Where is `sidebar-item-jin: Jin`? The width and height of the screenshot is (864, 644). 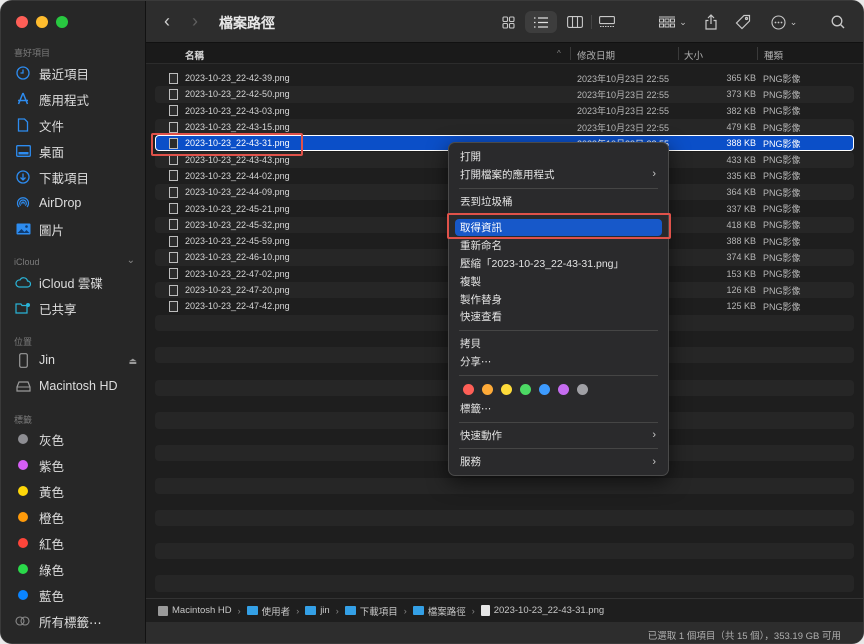
sidebar-item-jin: Jin is located at coordinates (77, 360).